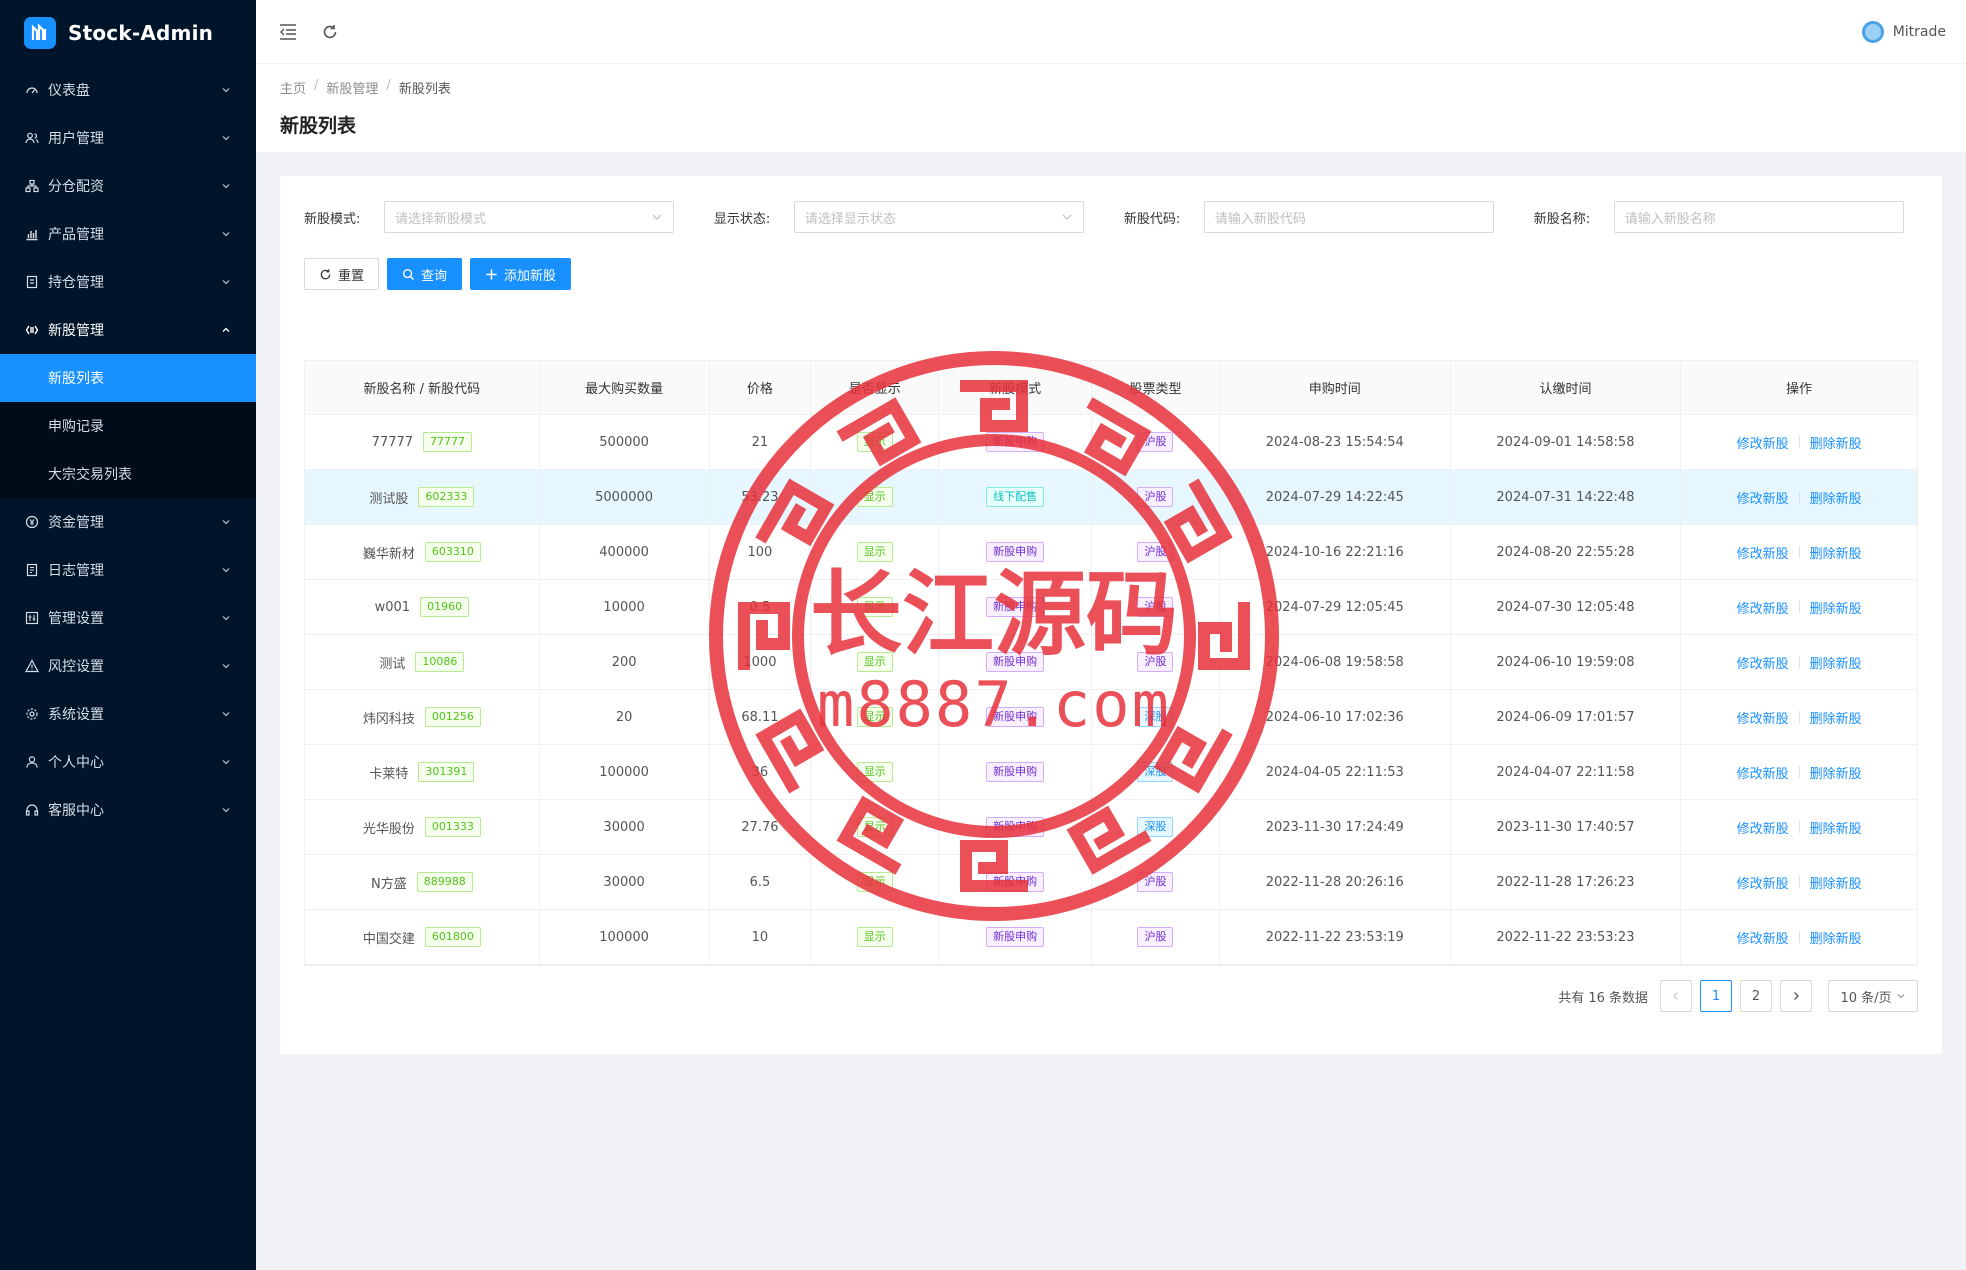  What do you see at coordinates (392, 442) in the screenshot?
I see `ipo-name: 77777` at bounding box center [392, 442].